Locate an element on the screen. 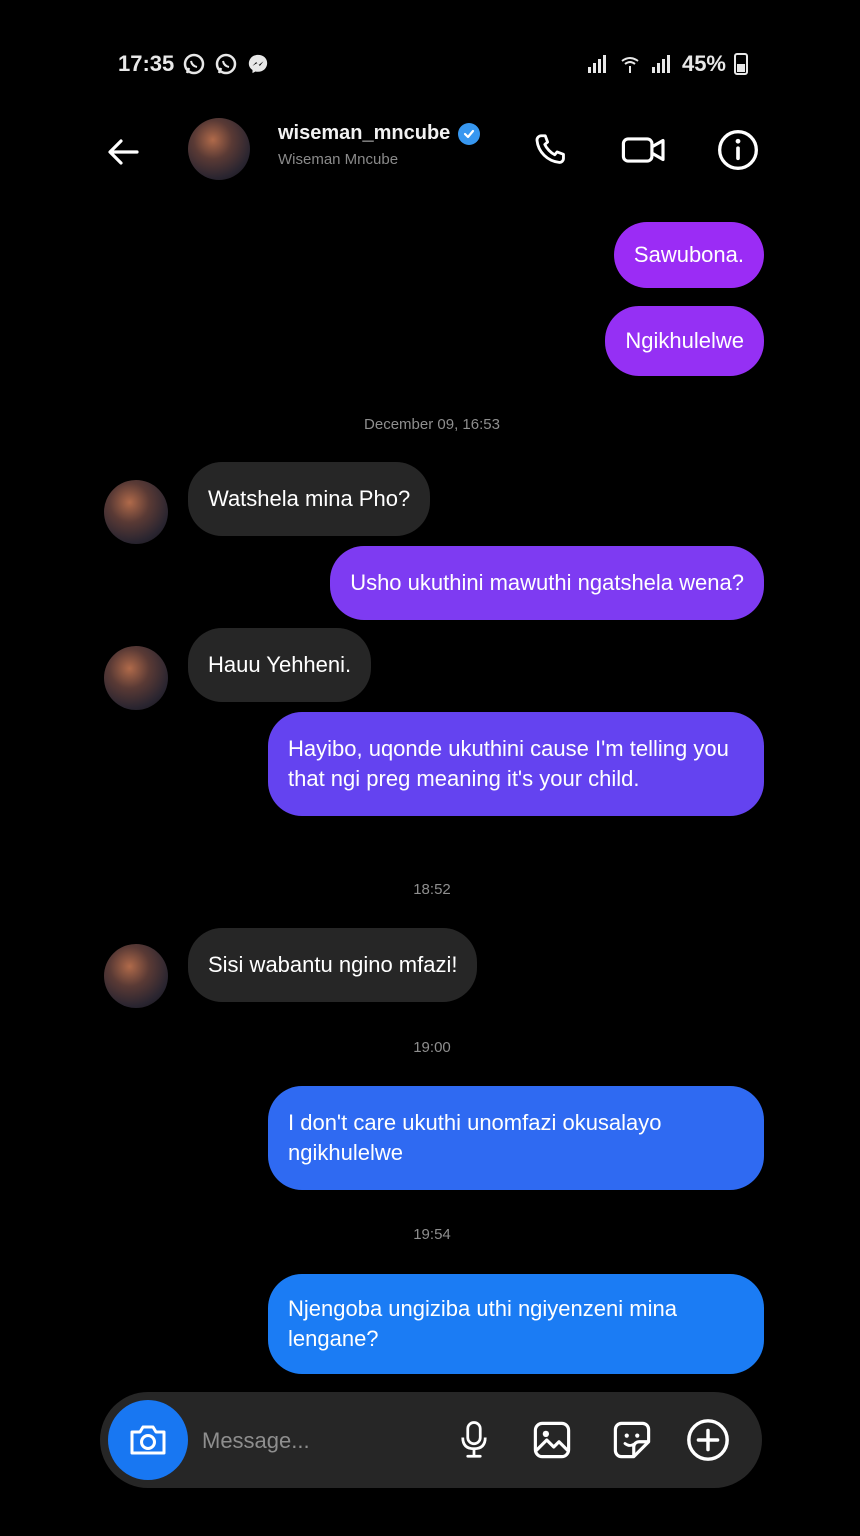 Image resolution: width=860 pixels, height=1536 pixels. message-composer is located at coordinates (431, 1440).